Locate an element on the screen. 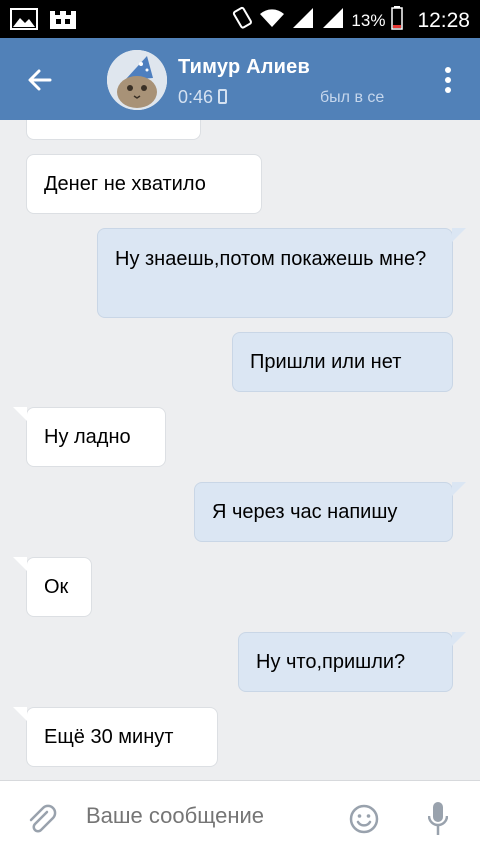 Image resolution: width=480 pixels, height=854 pixels. message-bubble-incoming is located at coordinates (113, 130).